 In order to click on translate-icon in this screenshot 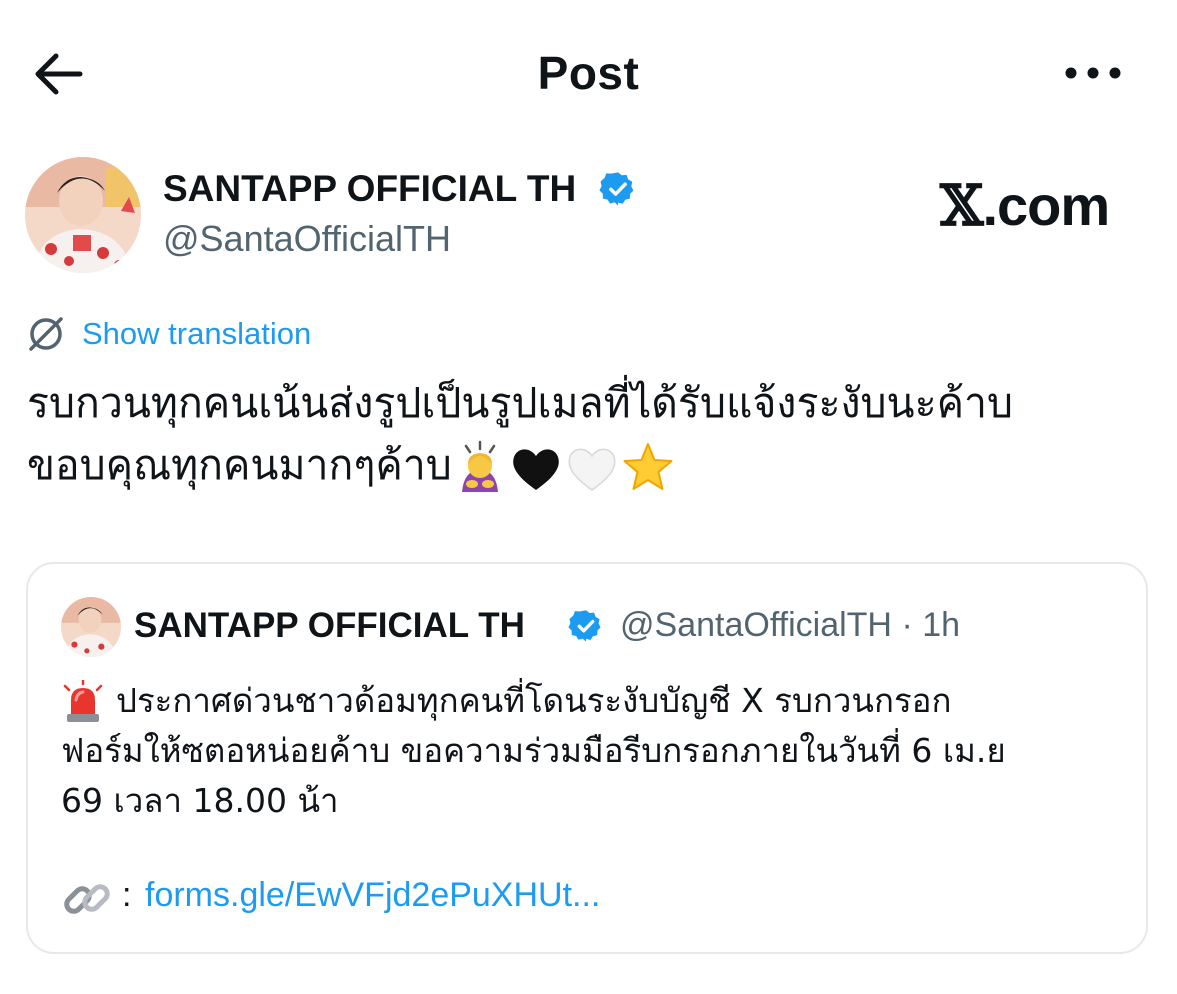, I will do `click(46, 334)`.